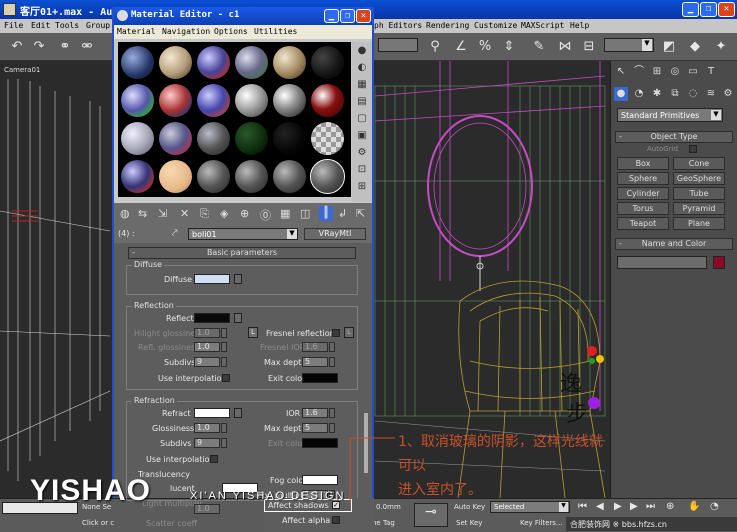 This screenshot has width=737, height=532. I want to click on refr-use-interpolation-checkbox, so click(214, 459).